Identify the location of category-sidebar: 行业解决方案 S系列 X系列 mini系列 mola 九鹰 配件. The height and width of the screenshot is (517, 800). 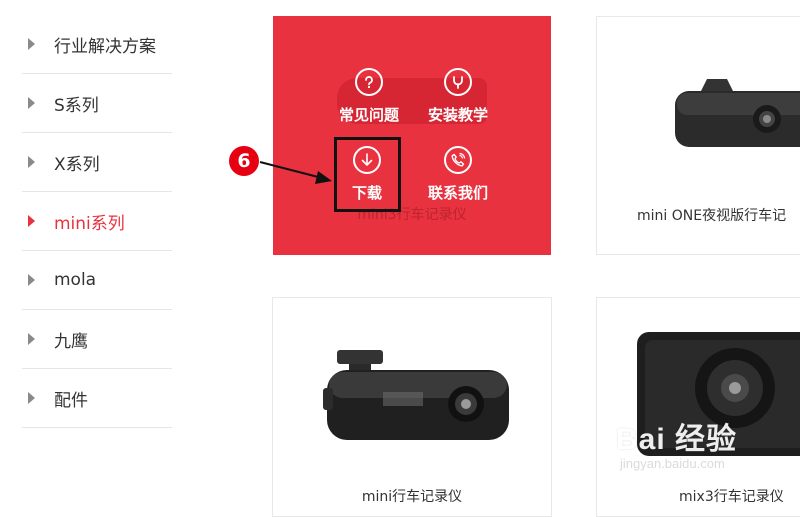
(97, 221).